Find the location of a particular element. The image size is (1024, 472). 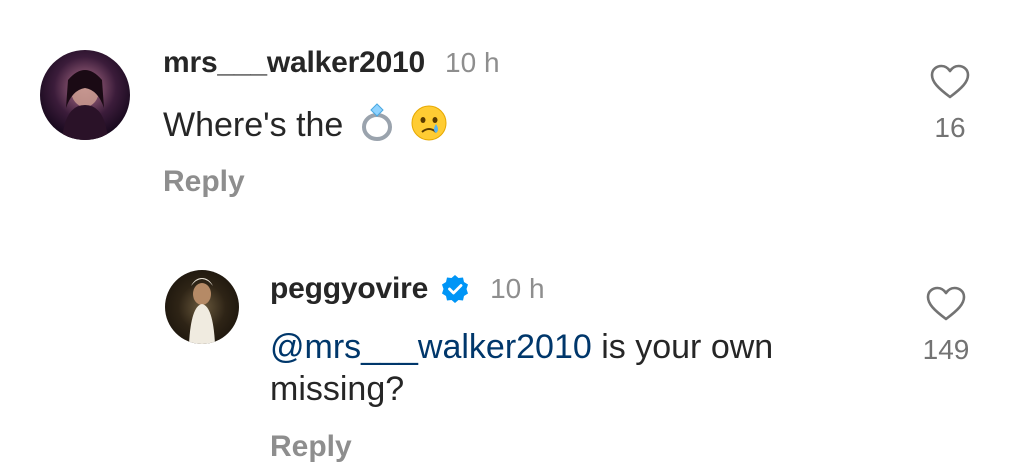

username: mrs___walker2010 is located at coordinates (294, 63).